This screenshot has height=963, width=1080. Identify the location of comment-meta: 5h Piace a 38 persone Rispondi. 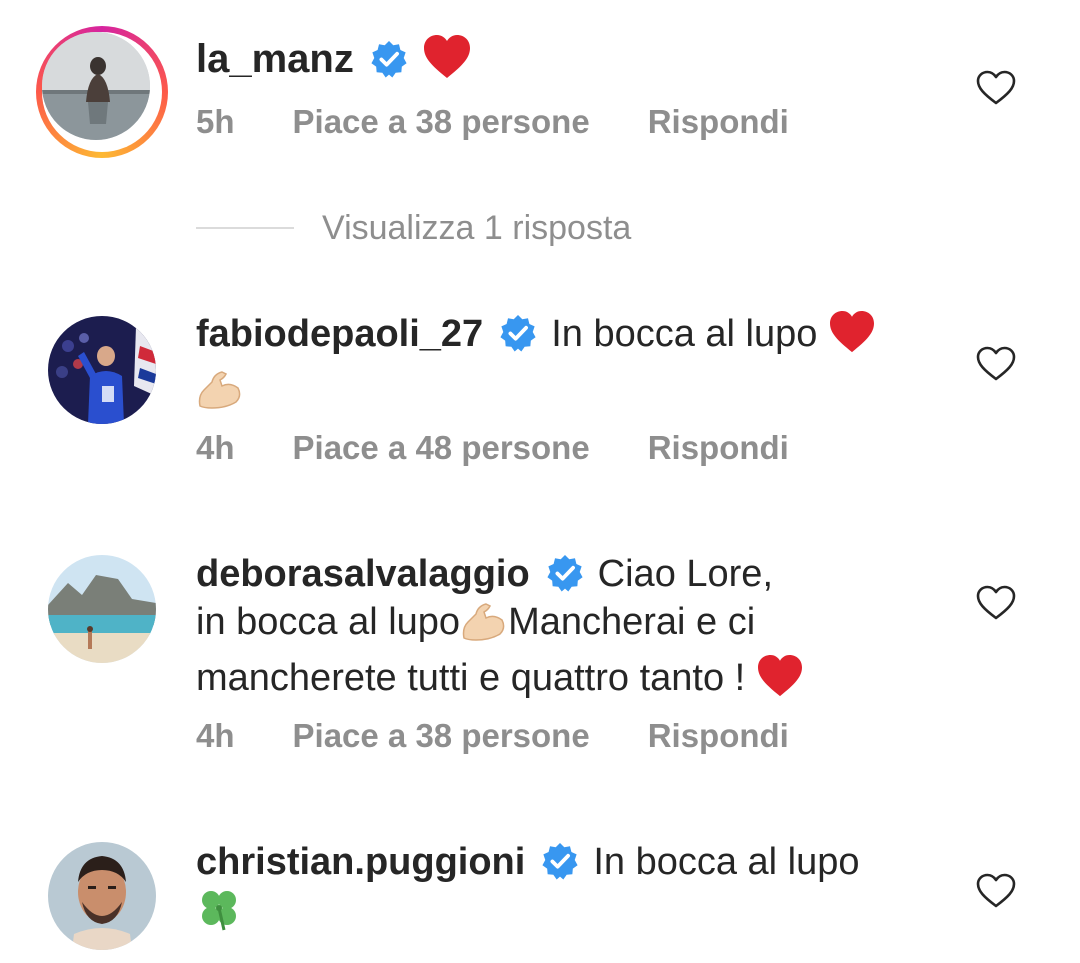
(521, 122).